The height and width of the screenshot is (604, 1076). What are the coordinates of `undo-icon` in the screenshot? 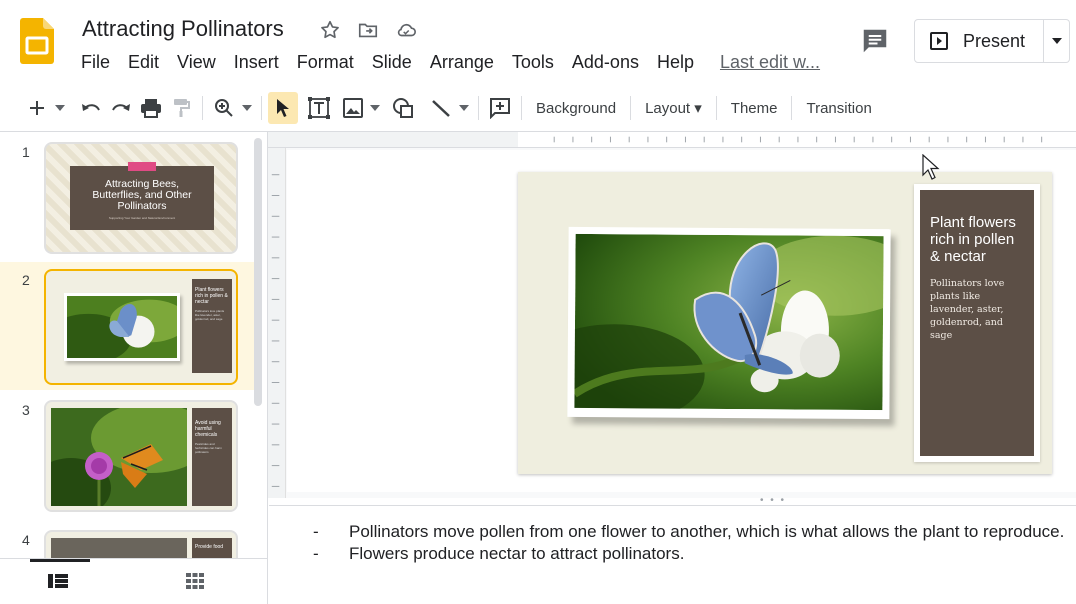 It's located at (91, 107).